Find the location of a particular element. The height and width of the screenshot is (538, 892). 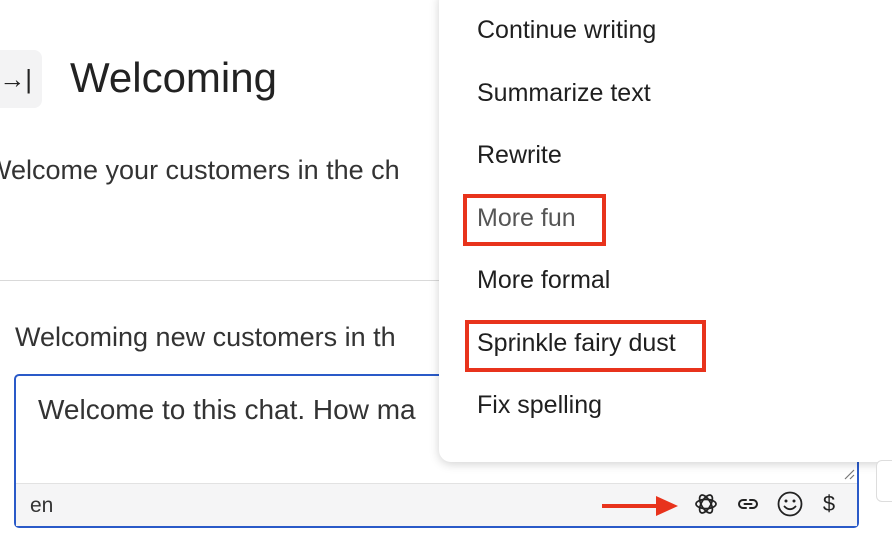

insert-variable-button: $ is located at coordinates (829, 504).